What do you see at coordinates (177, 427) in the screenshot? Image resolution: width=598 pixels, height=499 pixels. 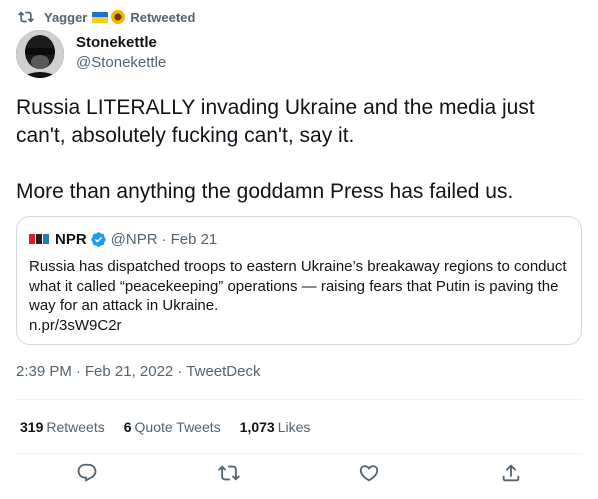 I see `quote-tweets-label: Quote Tweets` at bounding box center [177, 427].